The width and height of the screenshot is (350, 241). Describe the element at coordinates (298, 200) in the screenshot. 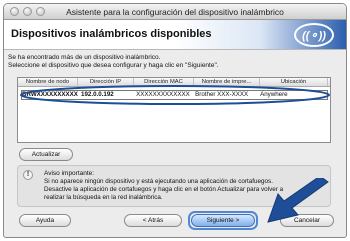

I see `pointer-arrow-icon` at that location.